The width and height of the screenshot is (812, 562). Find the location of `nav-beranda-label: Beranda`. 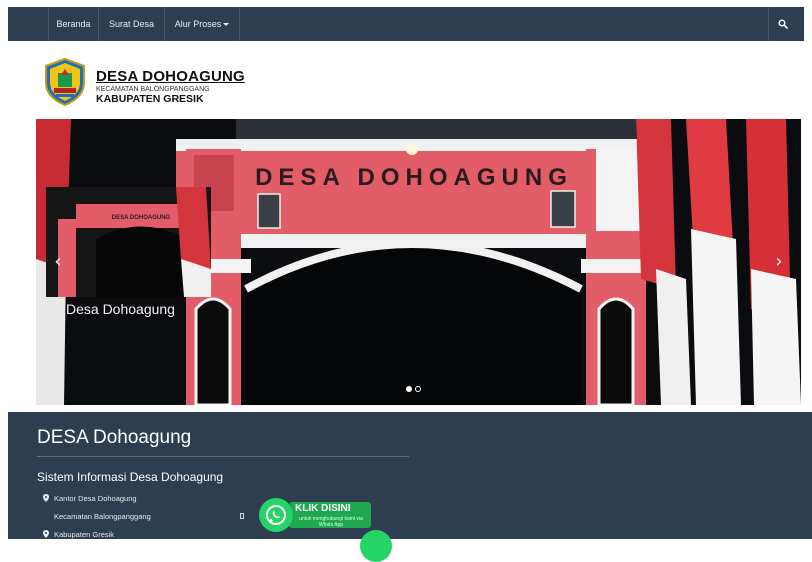

nav-beranda-label: Beranda is located at coordinates (73, 24).